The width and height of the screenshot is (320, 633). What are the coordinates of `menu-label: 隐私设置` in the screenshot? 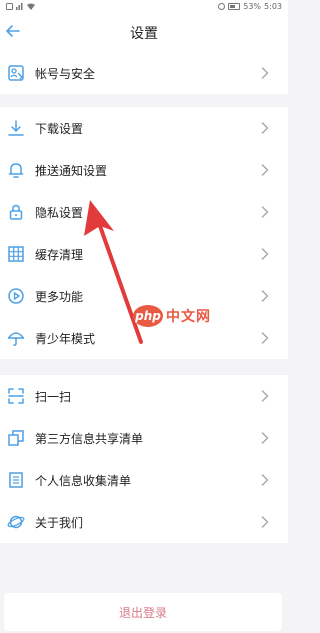 It's located at (59, 212).